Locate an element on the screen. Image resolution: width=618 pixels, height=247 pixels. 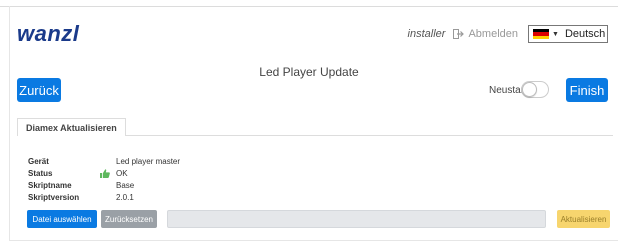
device-label: Gerät is located at coordinates (38, 161).